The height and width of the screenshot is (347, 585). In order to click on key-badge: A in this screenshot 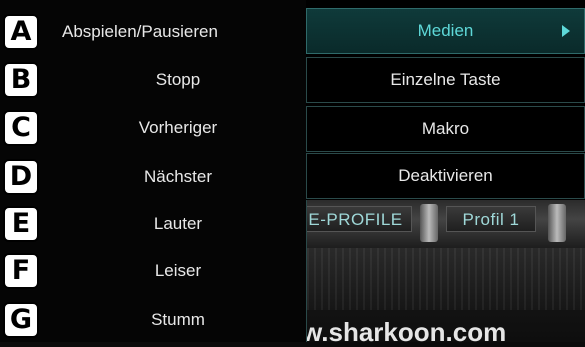, I will do `click(21, 32)`.